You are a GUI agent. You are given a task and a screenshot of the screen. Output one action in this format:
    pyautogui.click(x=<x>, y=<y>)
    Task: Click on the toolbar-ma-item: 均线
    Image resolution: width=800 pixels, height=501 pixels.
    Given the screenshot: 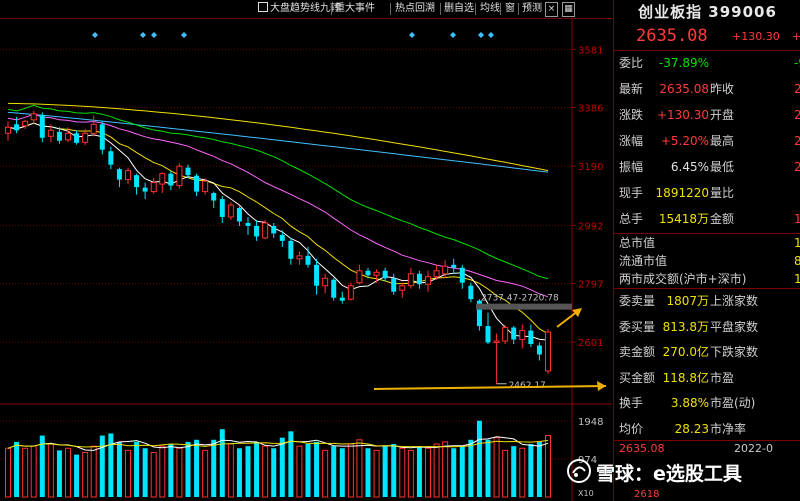 What is the action you would take?
    pyautogui.click(x=490, y=9)
    